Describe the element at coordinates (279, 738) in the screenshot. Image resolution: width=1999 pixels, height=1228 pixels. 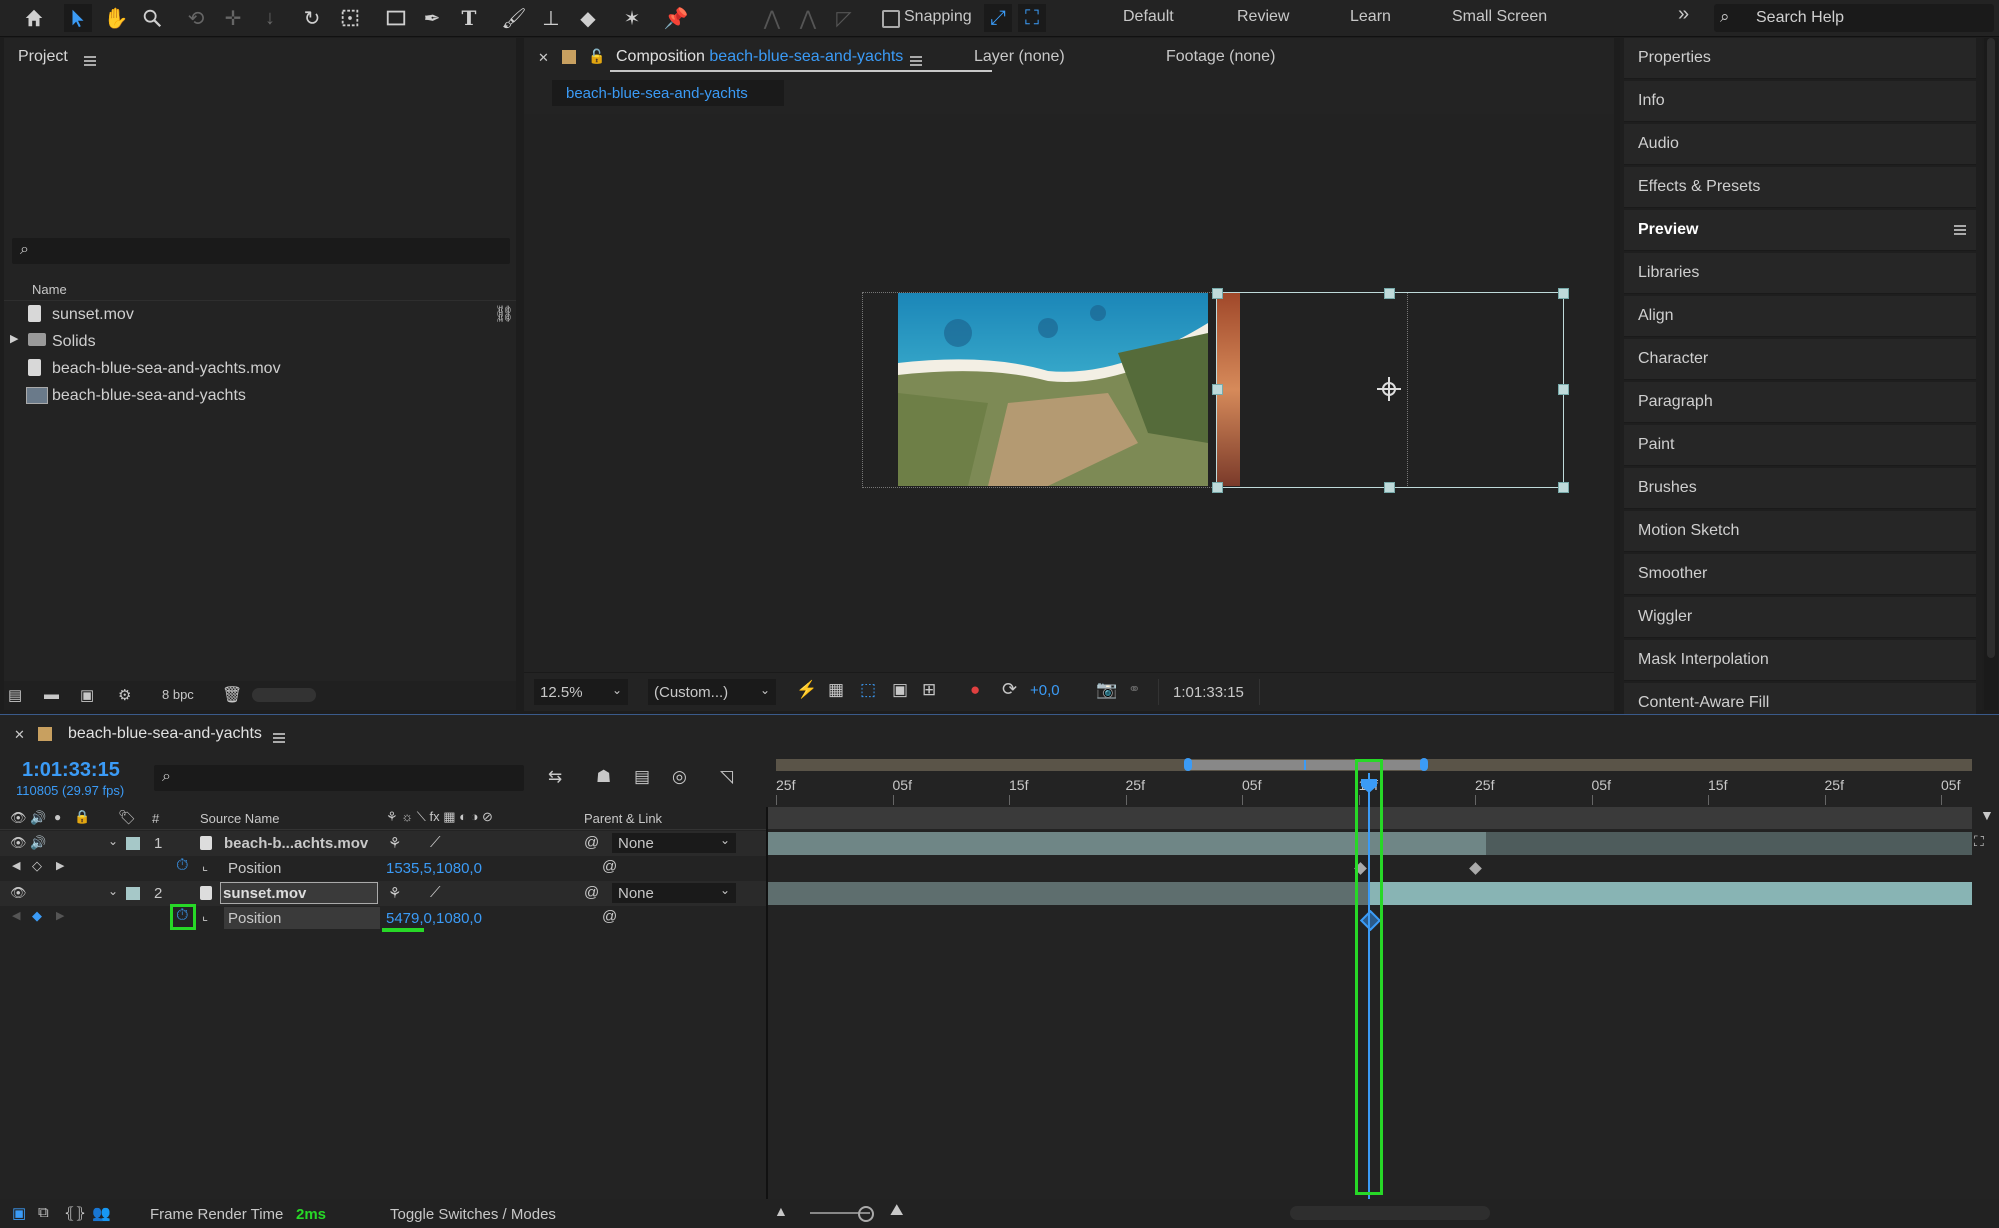
I see `timeline-menu-icon` at that location.